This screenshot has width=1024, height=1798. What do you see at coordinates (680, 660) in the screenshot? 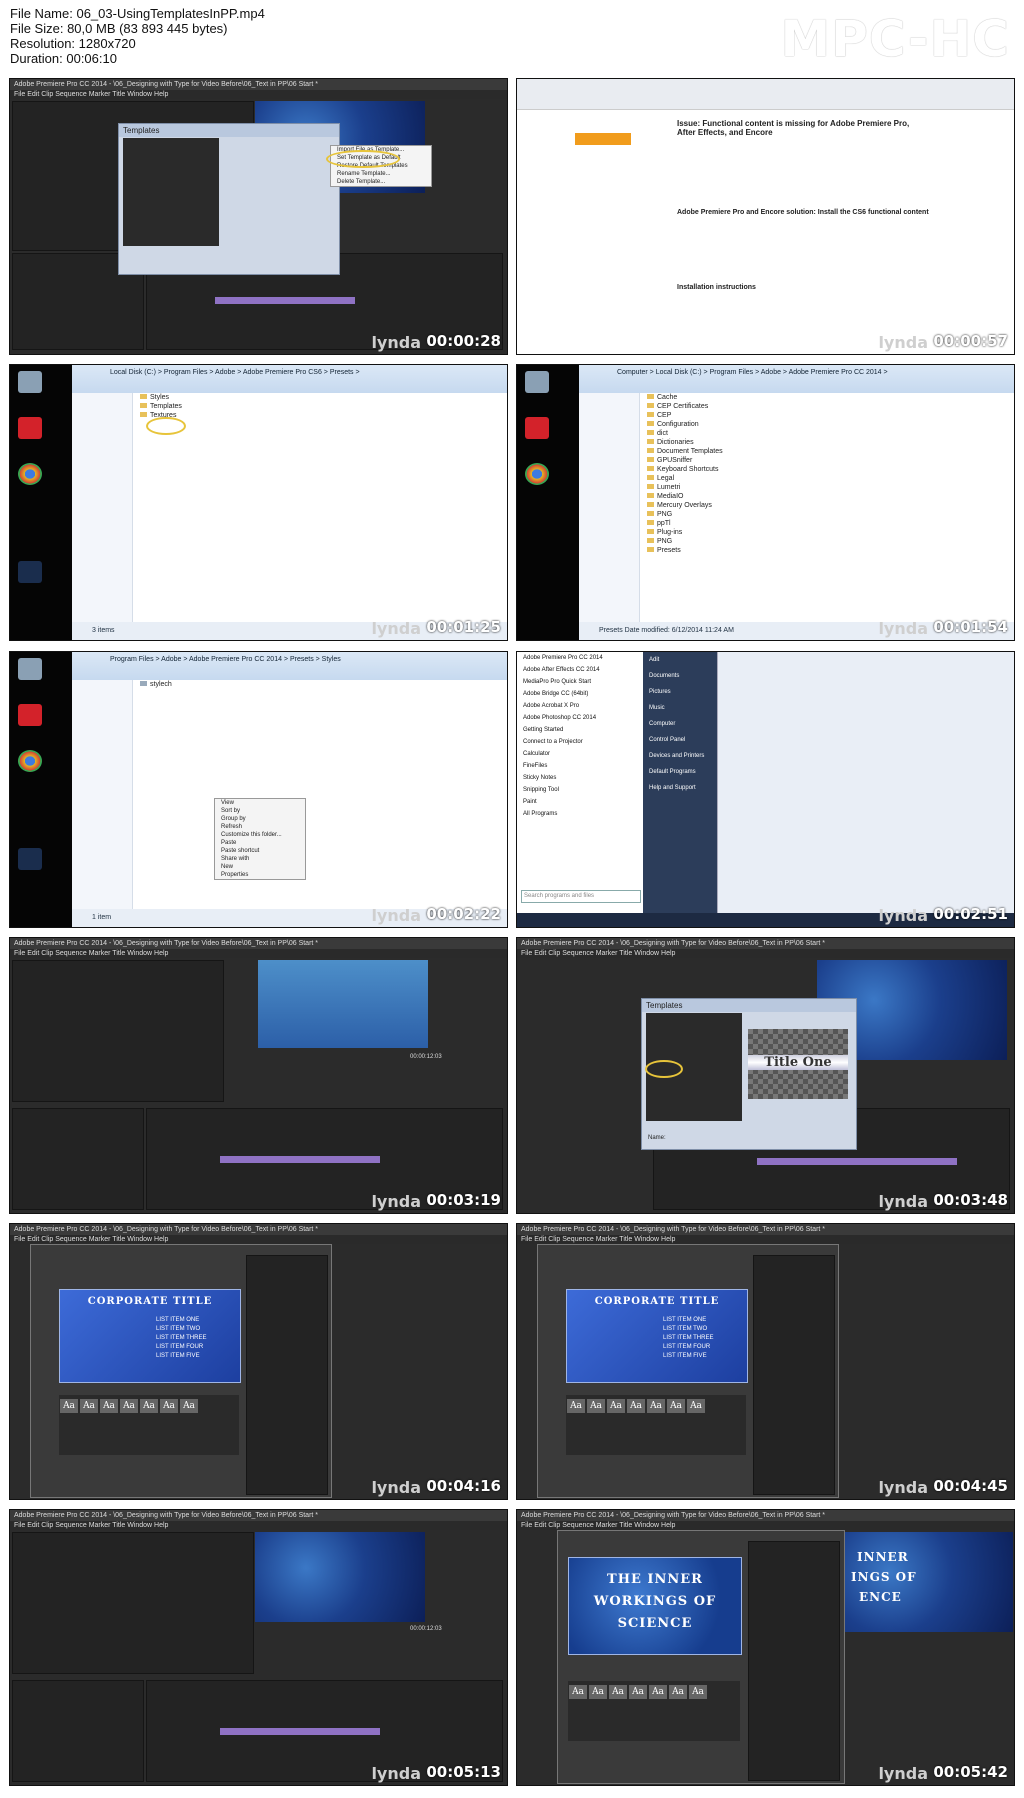
I see `start-place-item: Adit` at bounding box center [680, 660].